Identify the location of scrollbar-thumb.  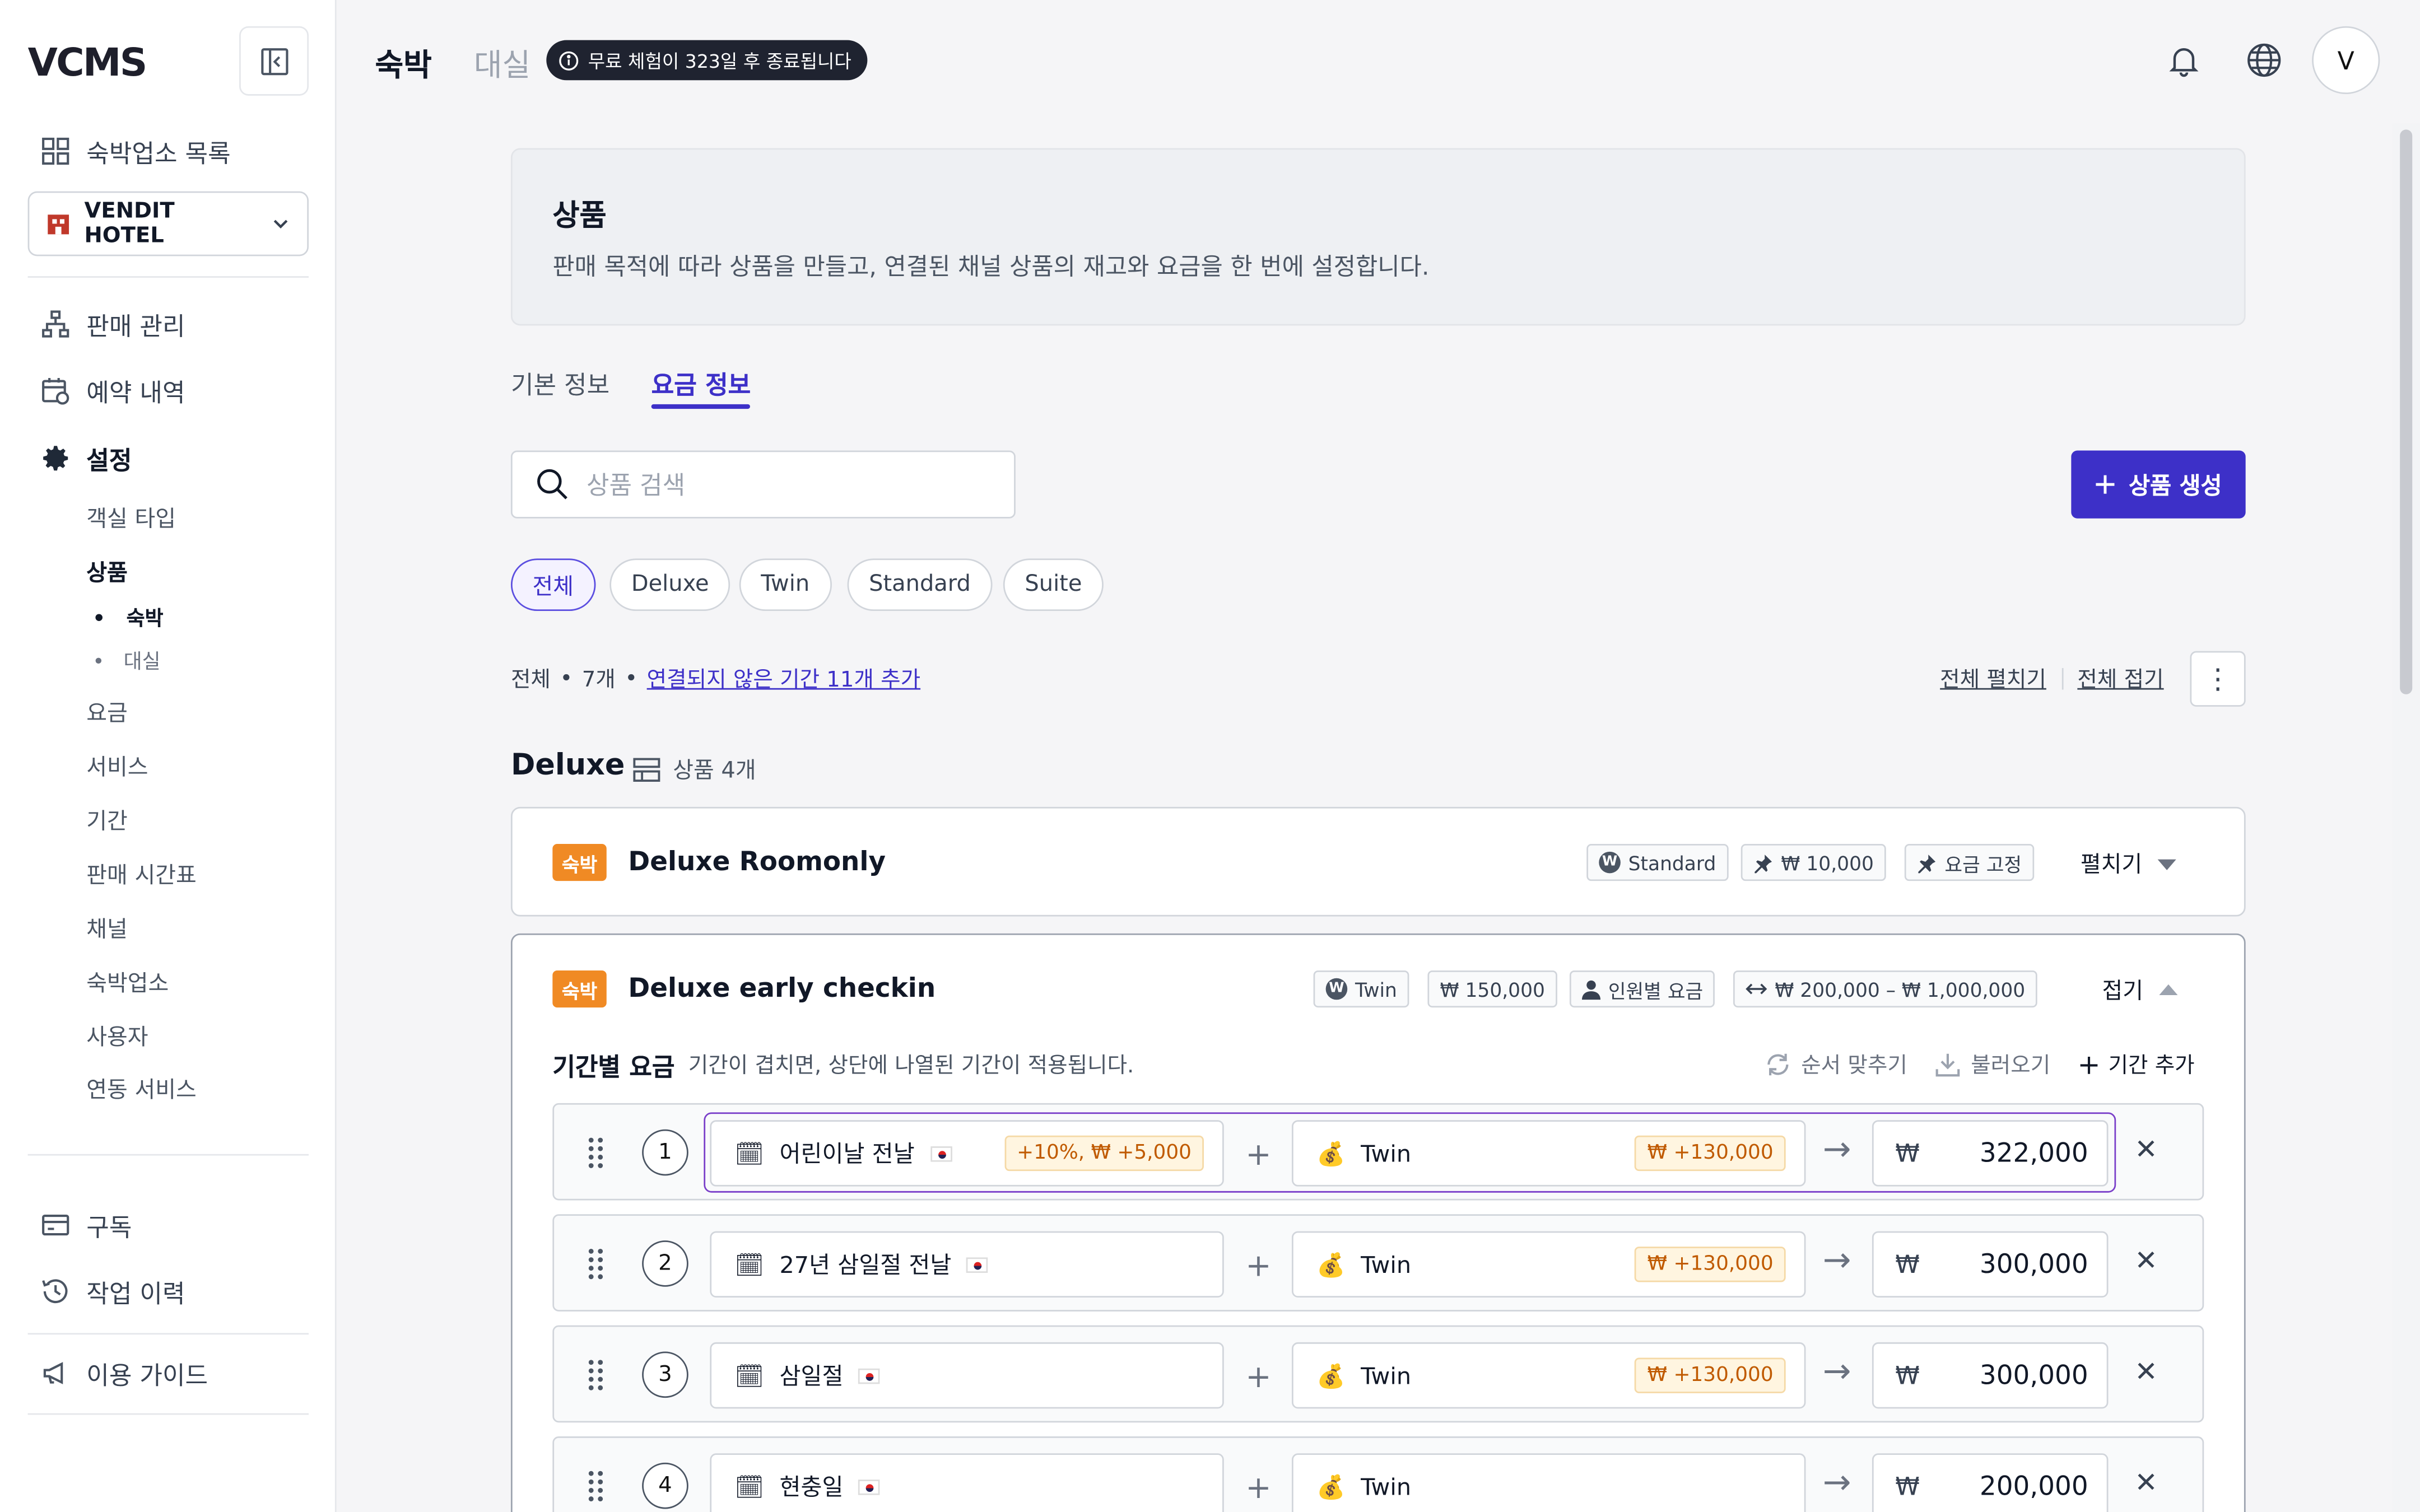
(2406, 412).